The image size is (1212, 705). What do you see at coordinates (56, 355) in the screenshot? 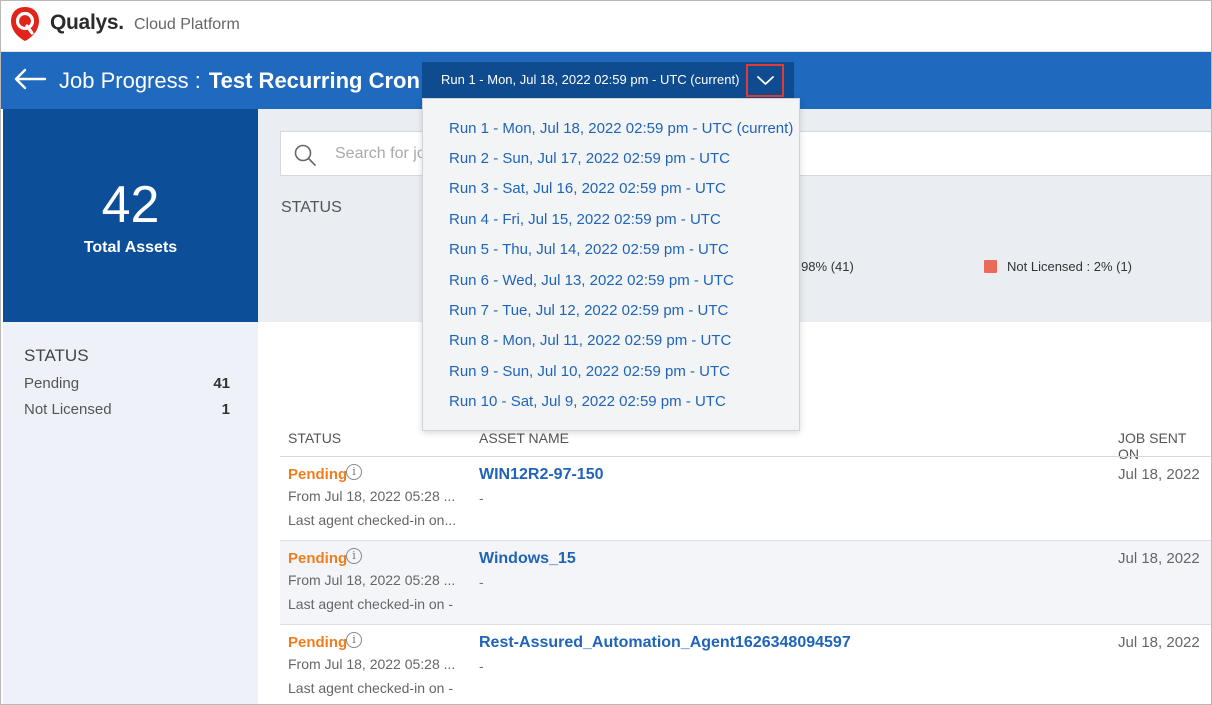
I see `status-filter-title: STATUS` at bounding box center [56, 355].